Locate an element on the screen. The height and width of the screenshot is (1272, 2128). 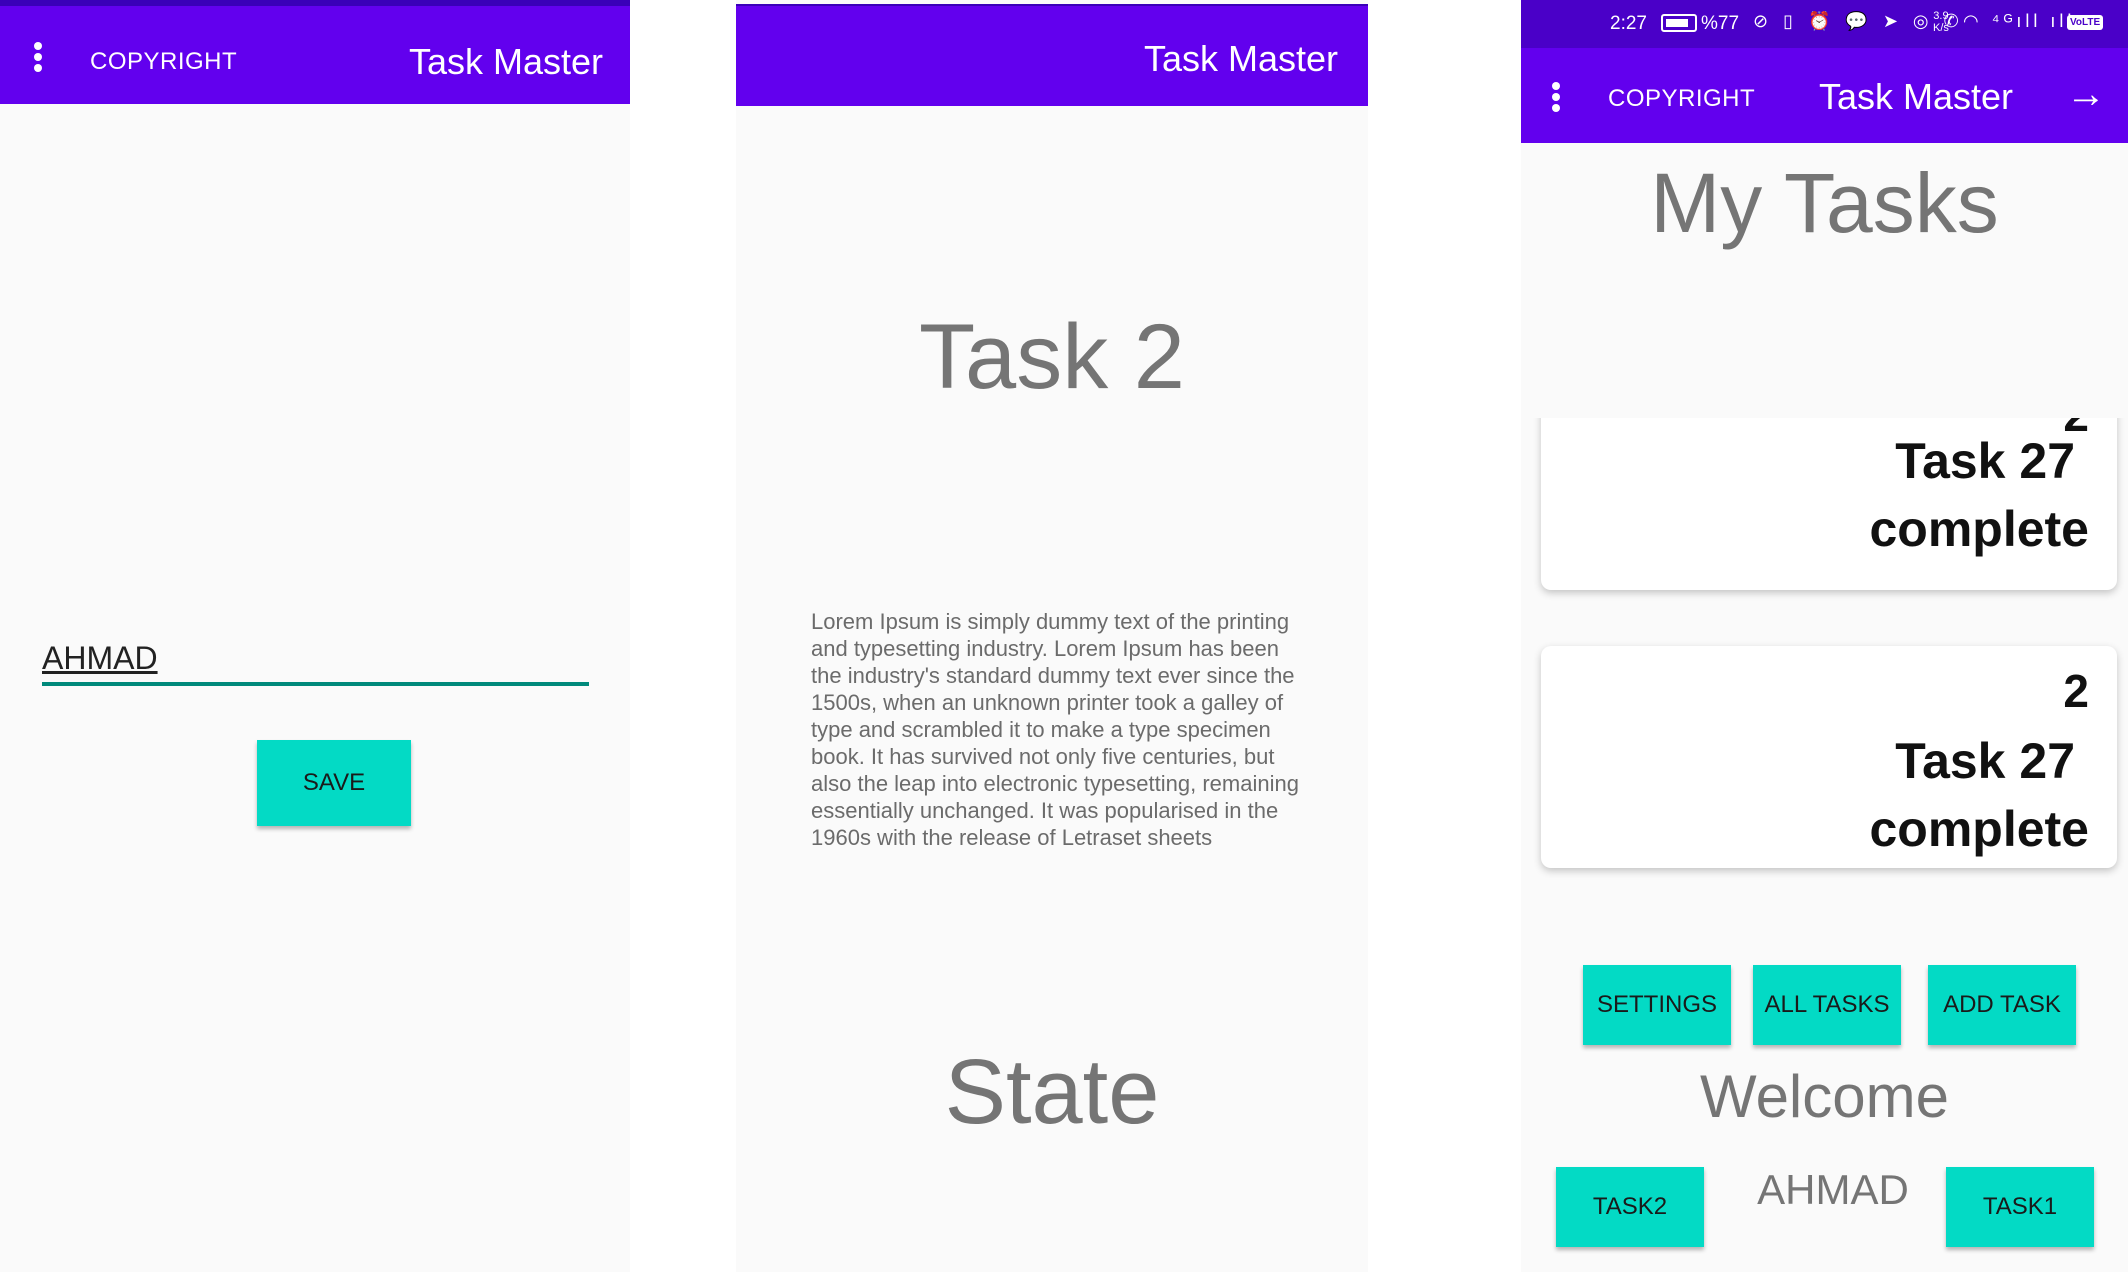
app-bar: COPYRIGHT Task Master → is located at coordinates (1824, 95).